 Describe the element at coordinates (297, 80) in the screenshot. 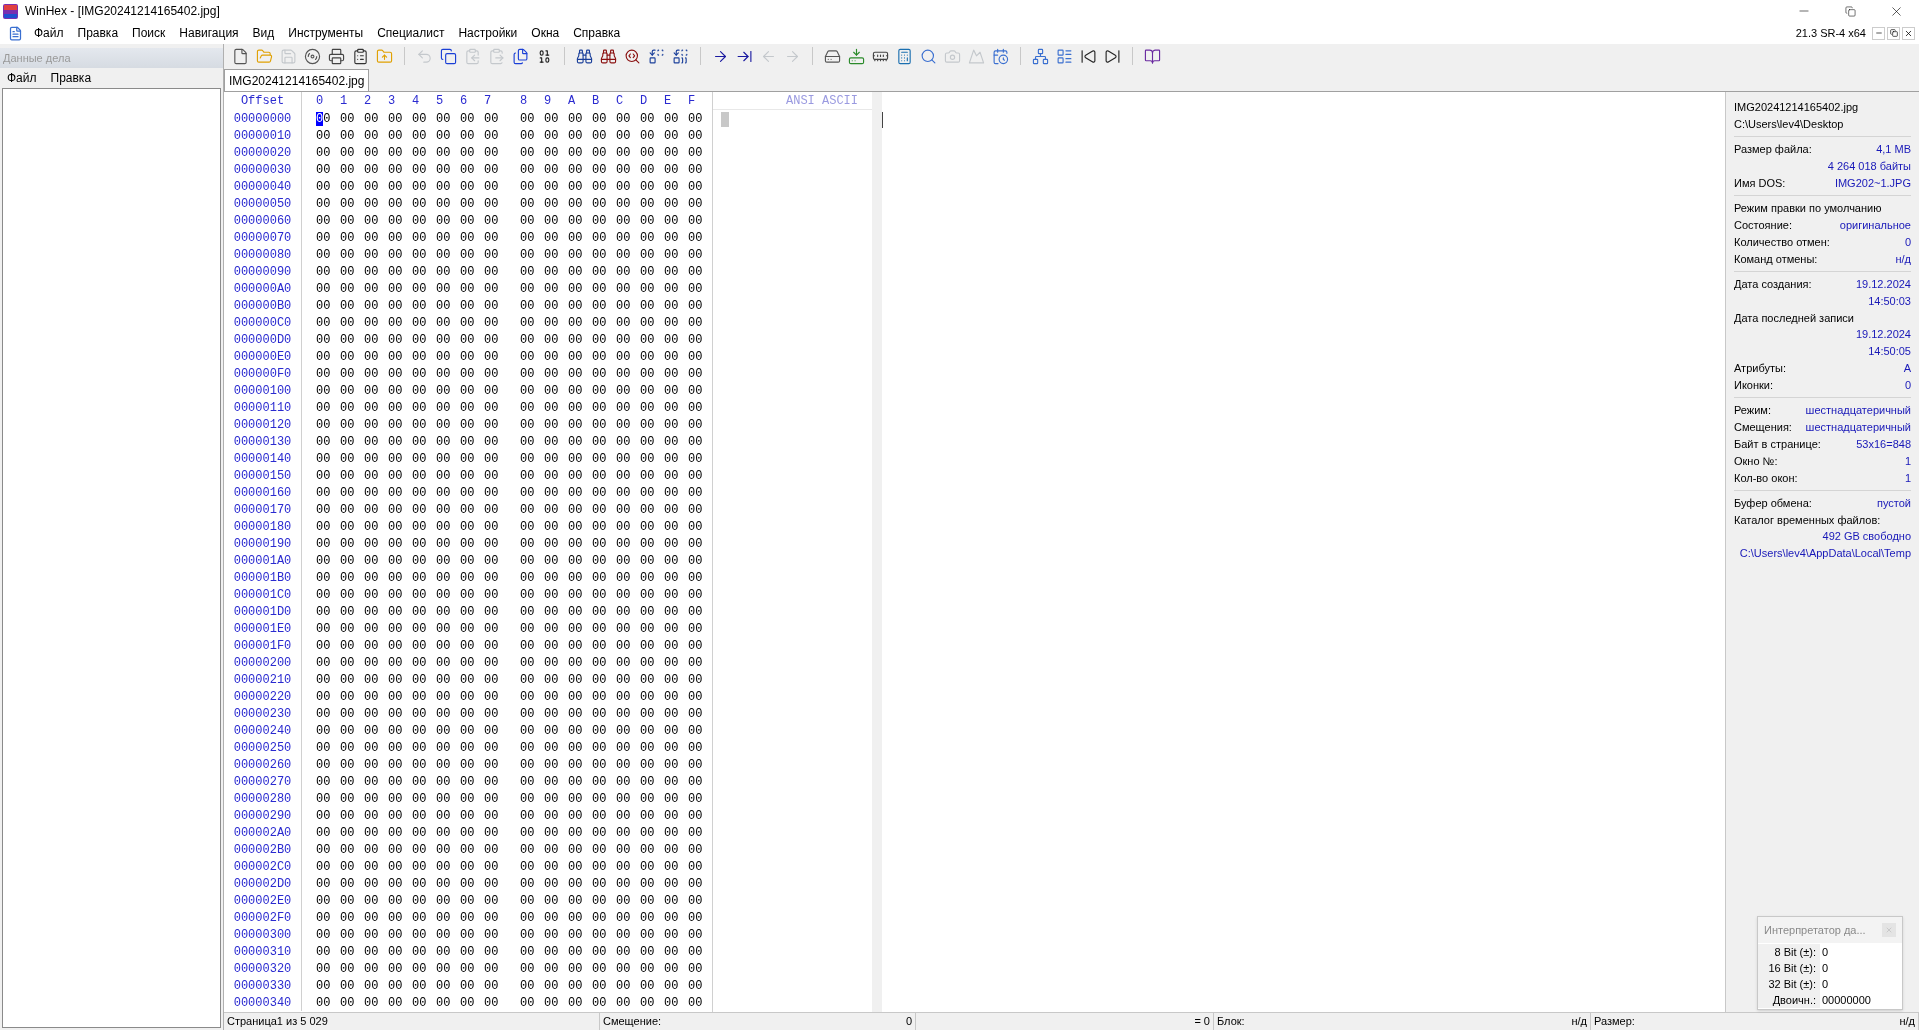

I see `file-tab: IMG20241214165402.jpg` at that location.